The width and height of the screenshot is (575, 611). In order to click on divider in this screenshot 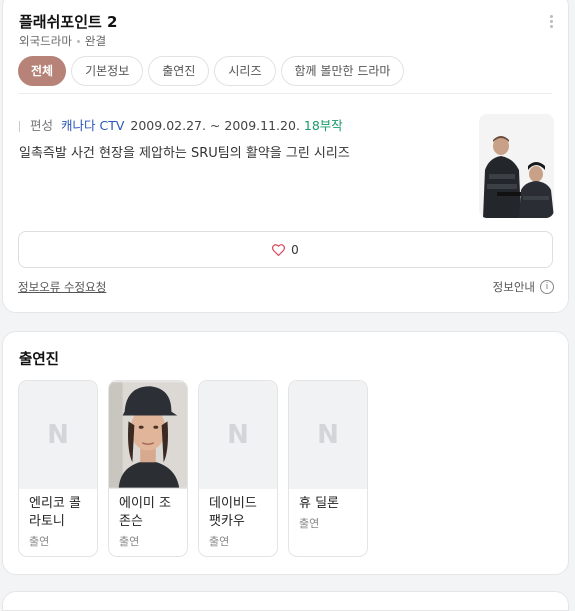, I will do `click(285, 93)`.